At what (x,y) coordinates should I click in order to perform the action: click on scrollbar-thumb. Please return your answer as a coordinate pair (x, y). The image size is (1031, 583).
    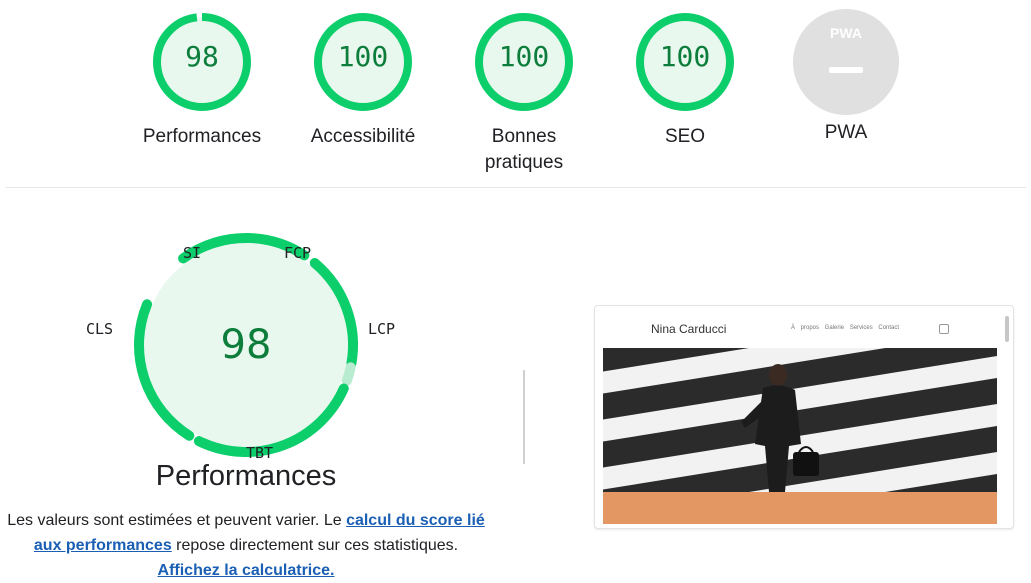
    Looking at the image, I should click on (1007, 329).